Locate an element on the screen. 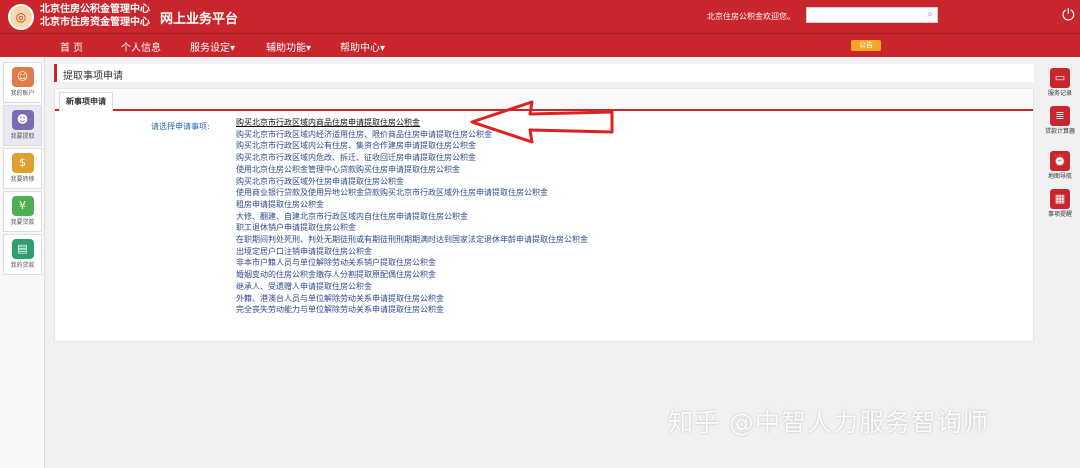 This screenshot has height=468, width=1080. annotation-arrow-icon is located at coordinates (542, 122).